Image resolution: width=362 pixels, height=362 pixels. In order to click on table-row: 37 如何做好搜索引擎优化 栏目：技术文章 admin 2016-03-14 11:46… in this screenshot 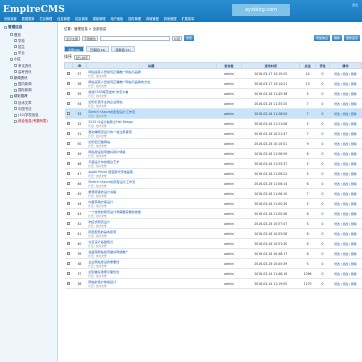, I will do `click(213, 273)`.